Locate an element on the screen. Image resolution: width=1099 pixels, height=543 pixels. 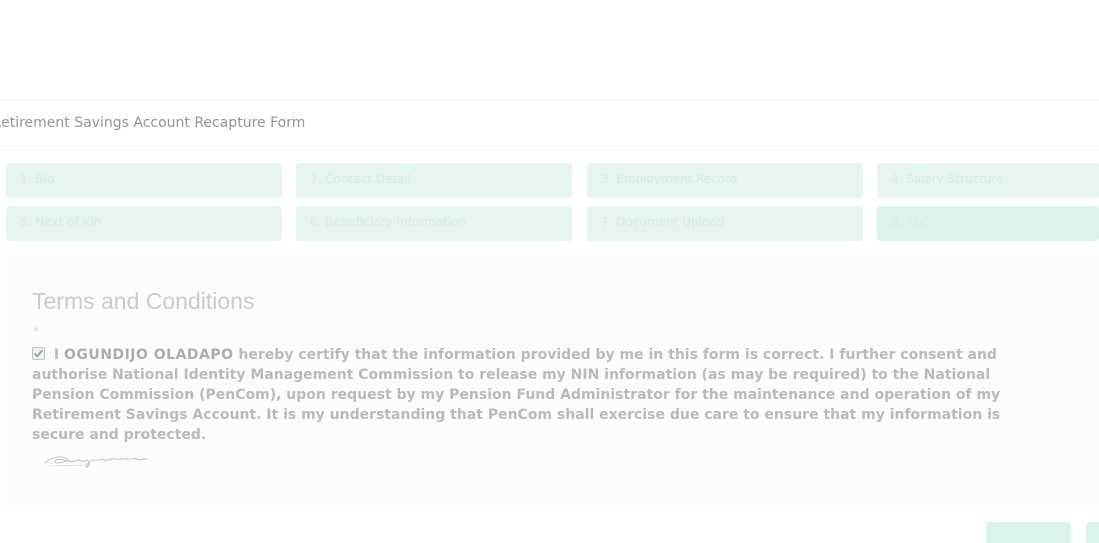
step-beneficiary-information: 6. Beneficiary Information is located at coordinates (434, 223).